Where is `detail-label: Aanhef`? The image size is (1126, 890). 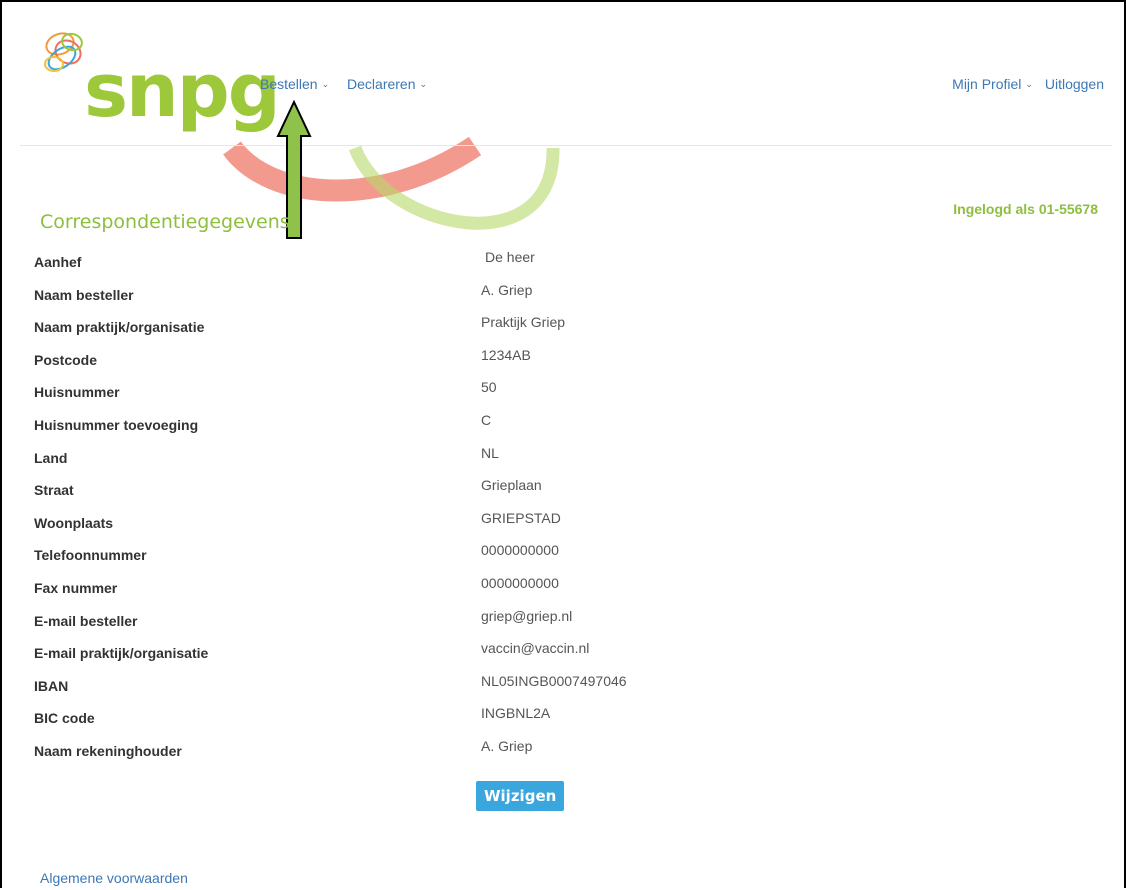 detail-label: Aanhef is located at coordinates (58, 262).